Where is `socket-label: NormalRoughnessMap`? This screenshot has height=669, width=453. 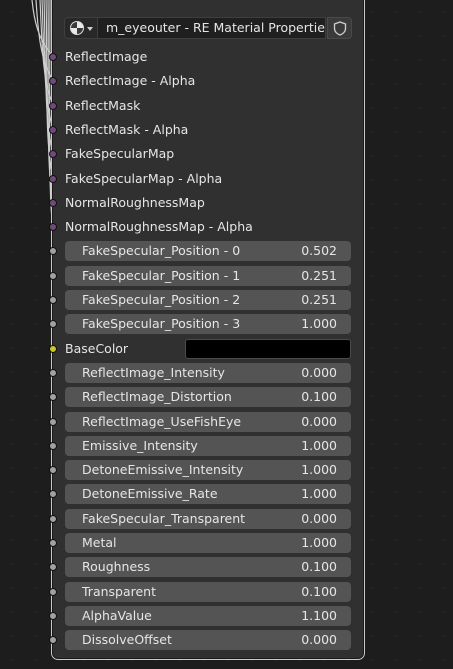
socket-label: NormalRoughnessMap is located at coordinates (135, 202).